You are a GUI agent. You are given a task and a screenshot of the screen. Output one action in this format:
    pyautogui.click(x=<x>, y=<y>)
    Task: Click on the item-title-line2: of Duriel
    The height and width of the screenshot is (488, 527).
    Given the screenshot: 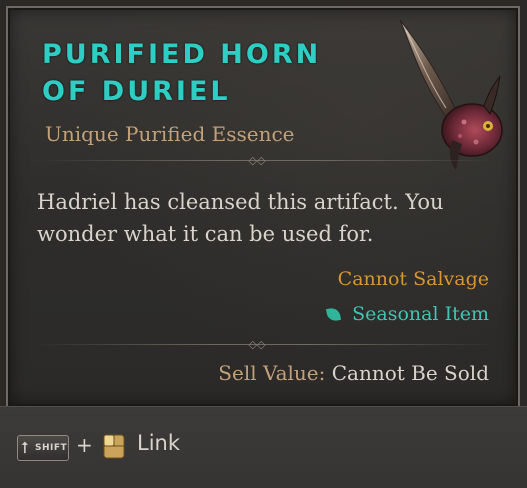 What is the action you would take?
    pyautogui.click(x=136, y=91)
    